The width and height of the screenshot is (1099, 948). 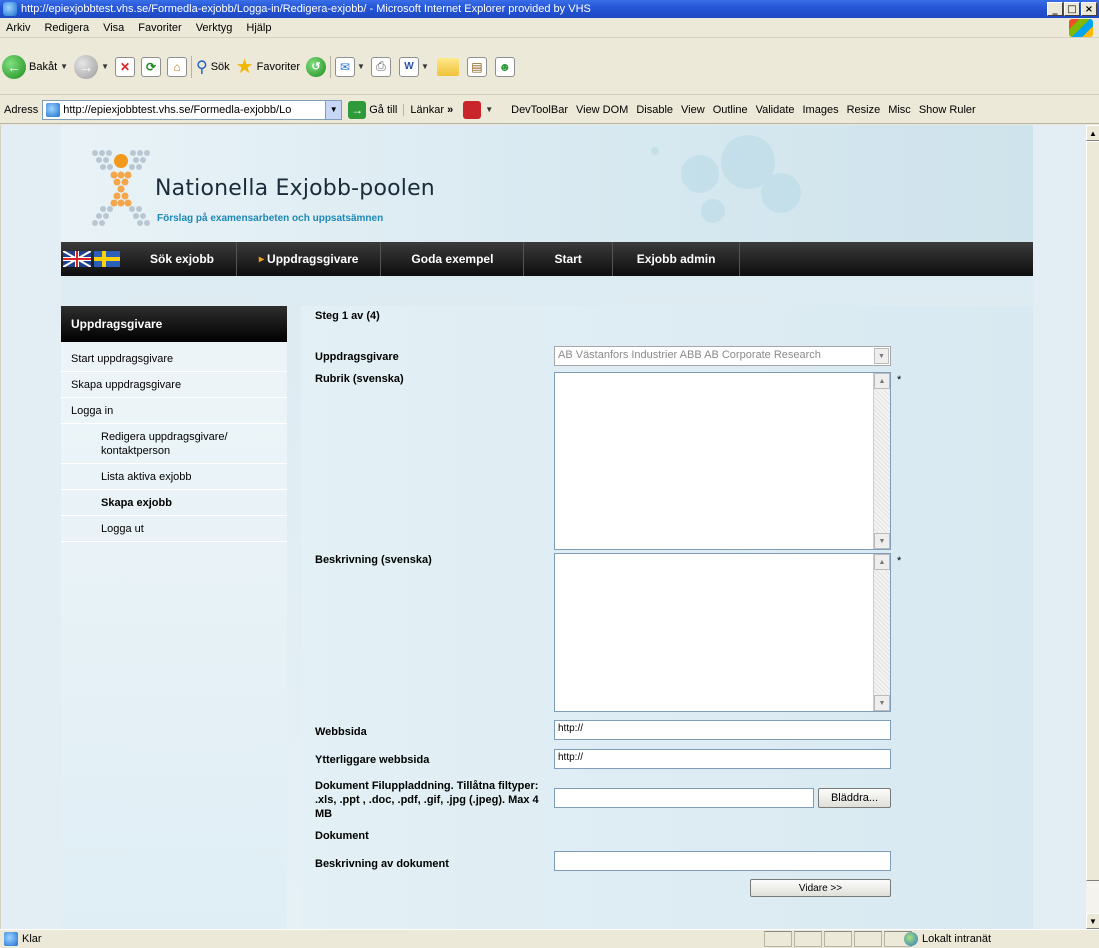 I want to click on nav-start: Start, so click(x=568, y=259).